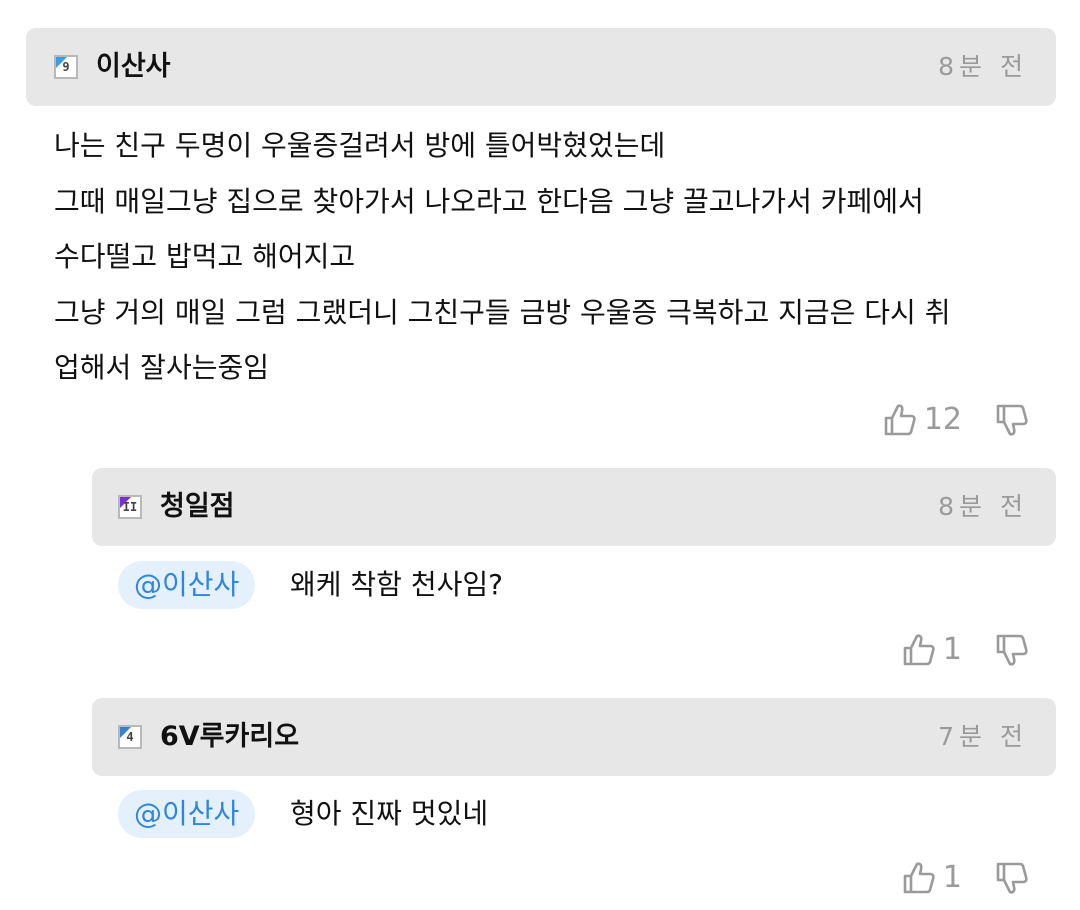 The image size is (1080, 910). Describe the element at coordinates (396, 584) in the screenshot. I see `reply-body: 왜케 착함 천사임?` at that location.